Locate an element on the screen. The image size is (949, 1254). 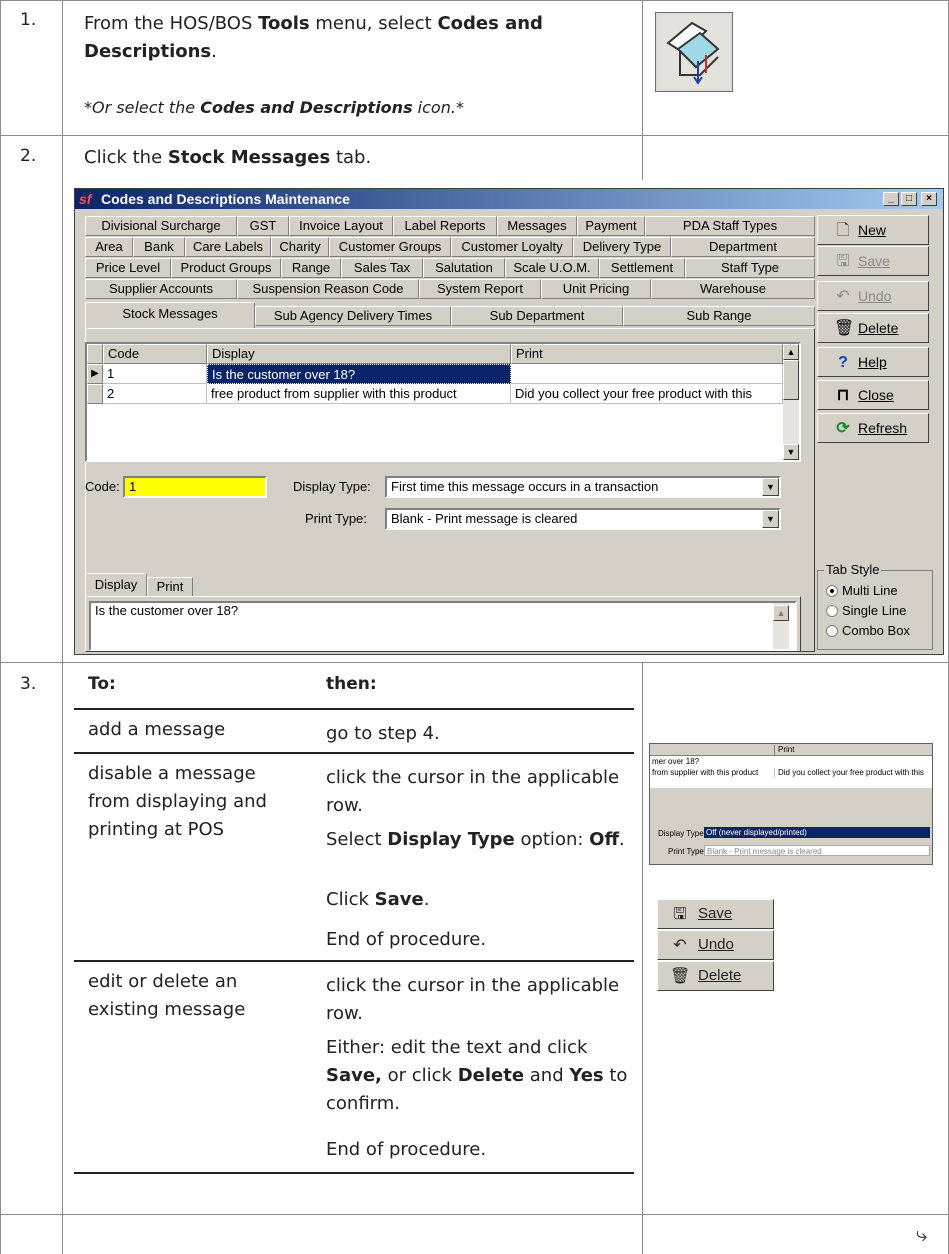
mini-display-type-value: Off (never displayed/printed) is located at coordinates (817, 832).